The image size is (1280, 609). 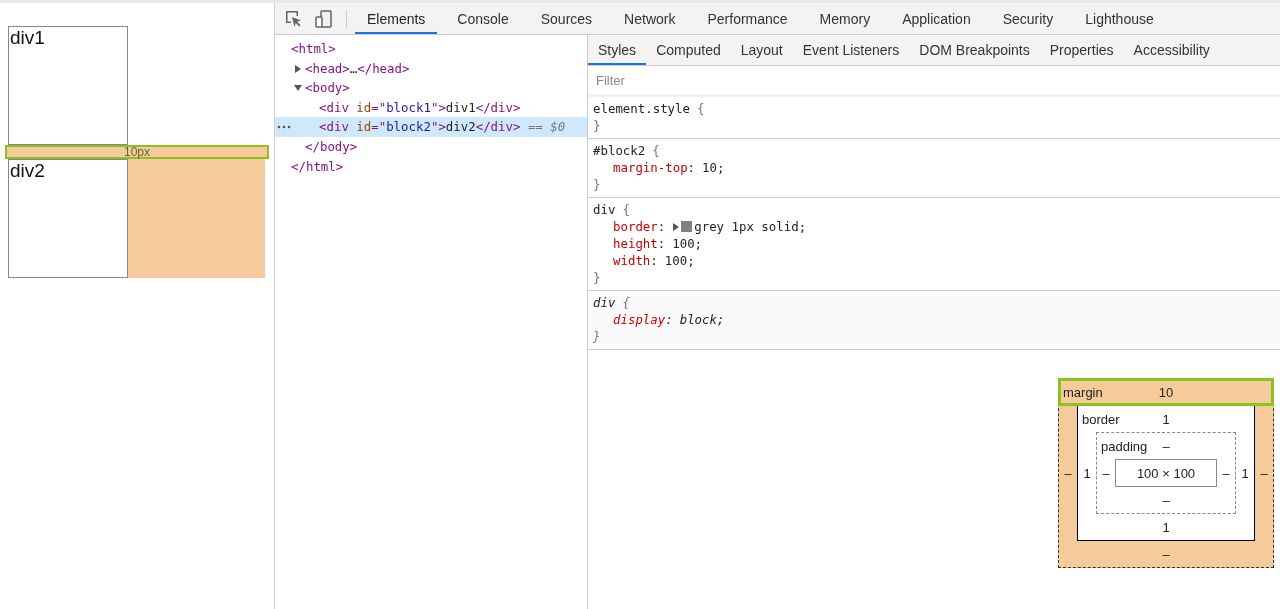 I want to click on dom-node: <html>, so click(x=313, y=48).